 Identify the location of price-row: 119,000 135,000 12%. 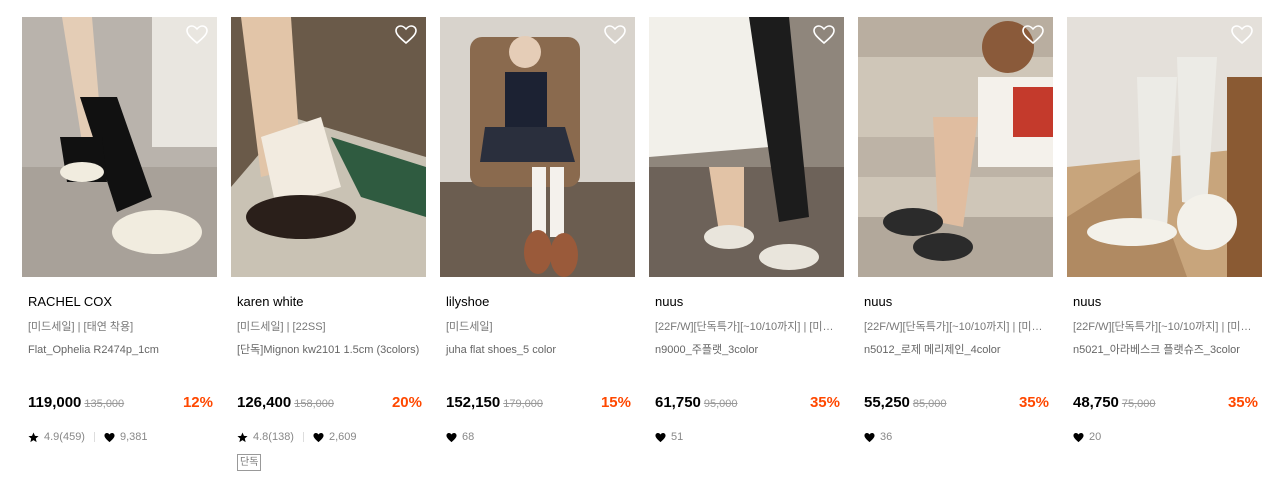
(120, 404).